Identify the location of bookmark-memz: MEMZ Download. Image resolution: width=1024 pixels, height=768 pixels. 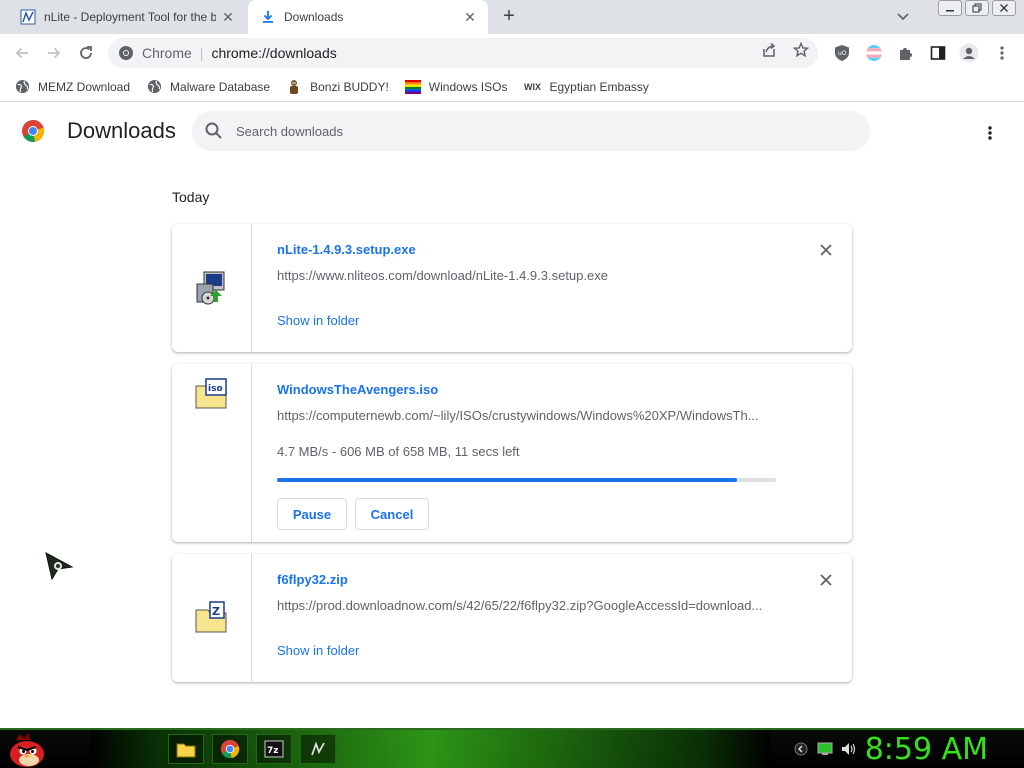
(72, 87).